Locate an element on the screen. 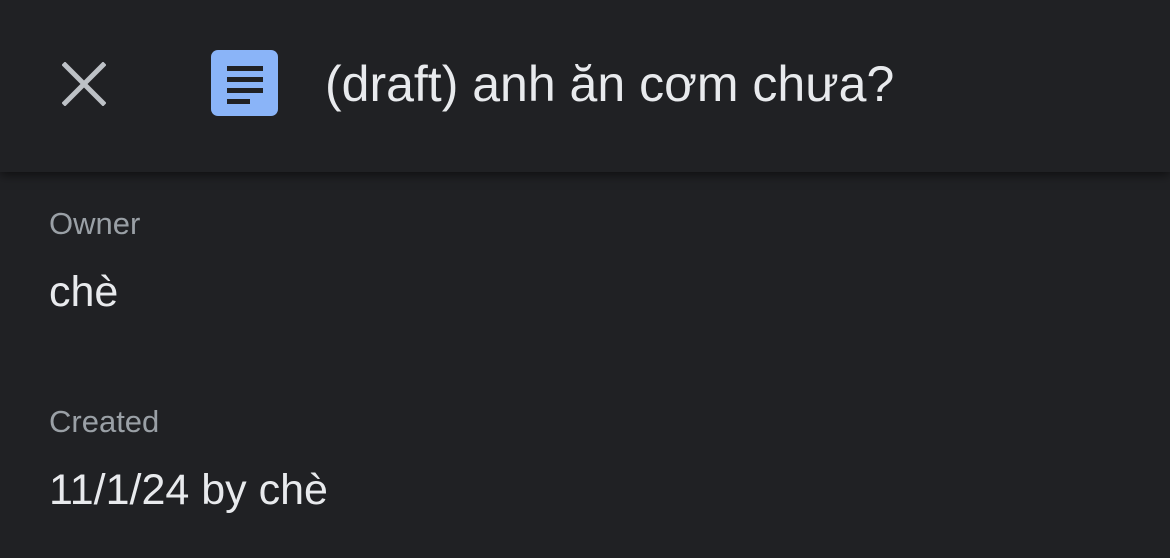  owner-label: Owner is located at coordinates (95, 223).